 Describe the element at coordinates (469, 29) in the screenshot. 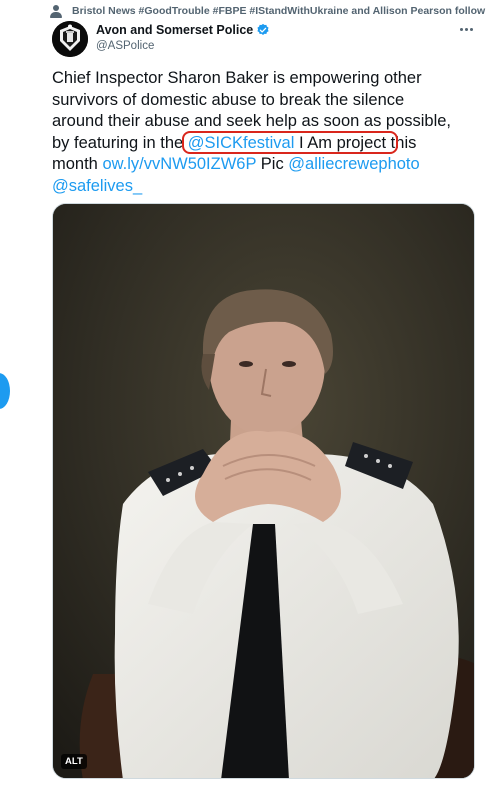

I see `more-options-icon` at that location.